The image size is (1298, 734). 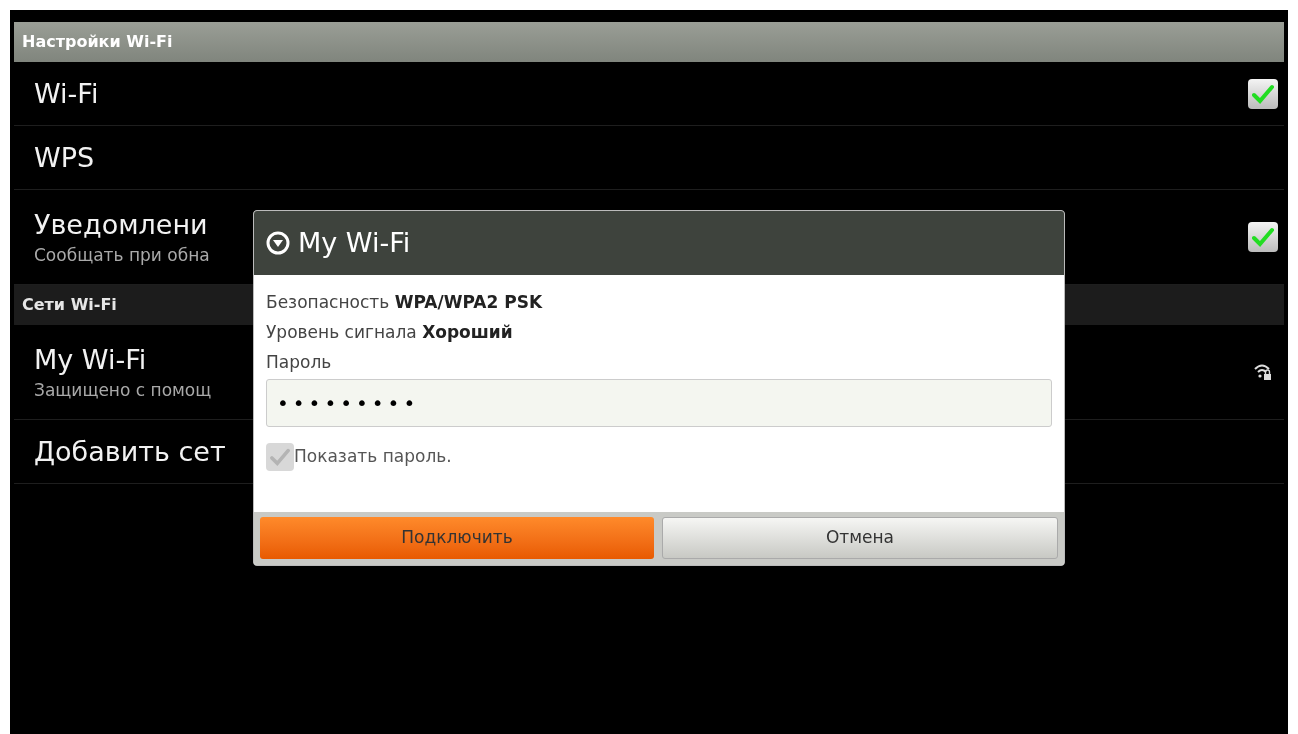 What do you see at coordinates (373, 457) in the screenshot?
I see `checkbox-label: Показать пароль.` at bounding box center [373, 457].